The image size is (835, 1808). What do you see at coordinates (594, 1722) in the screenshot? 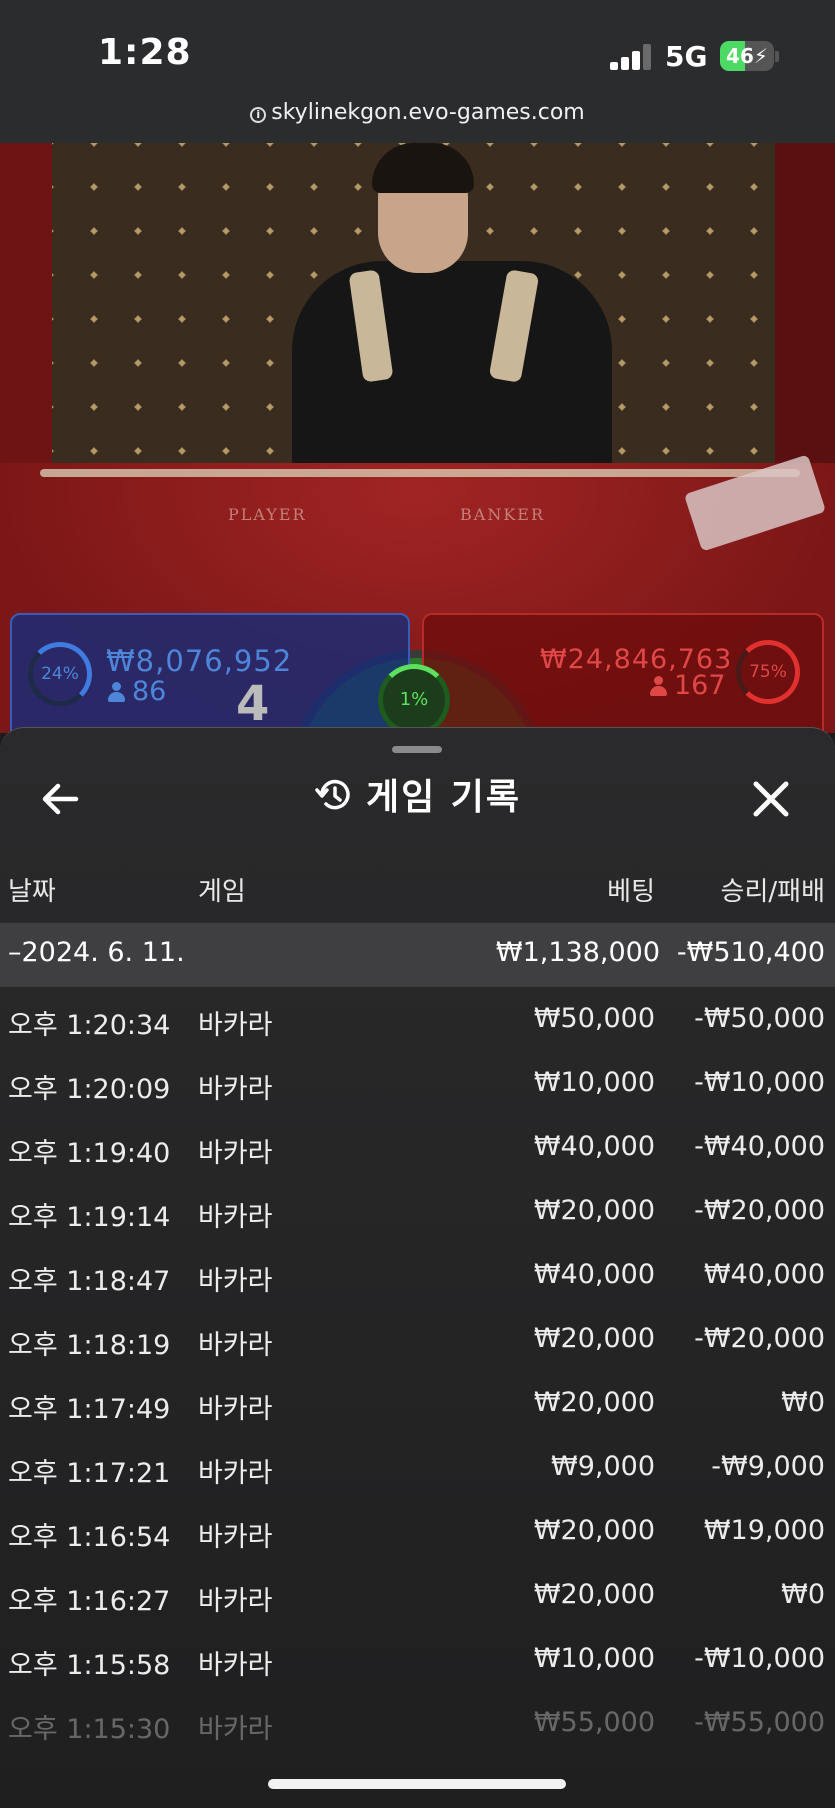
I see `row-bet: ₩55,000` at bounding box center [594, 1722].